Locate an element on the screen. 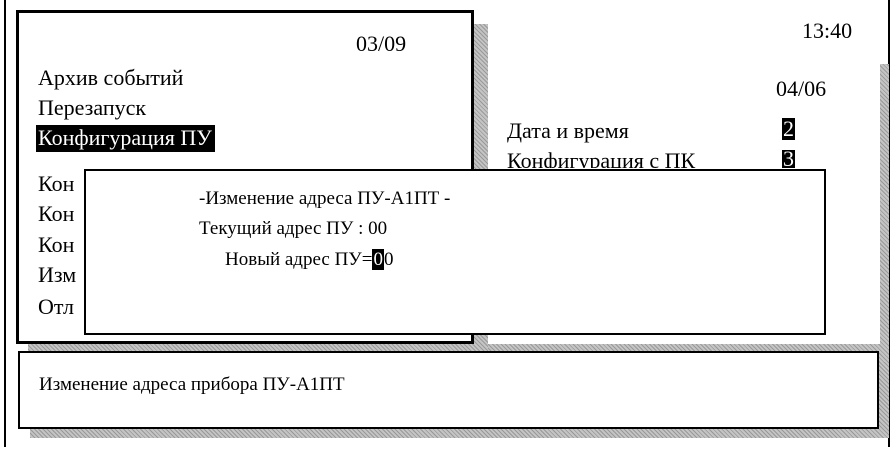 Image resolution: width=896 pixels, height=449 pixels. menu-item-config-pc-key: 3 is located at coordinates (788, 159).